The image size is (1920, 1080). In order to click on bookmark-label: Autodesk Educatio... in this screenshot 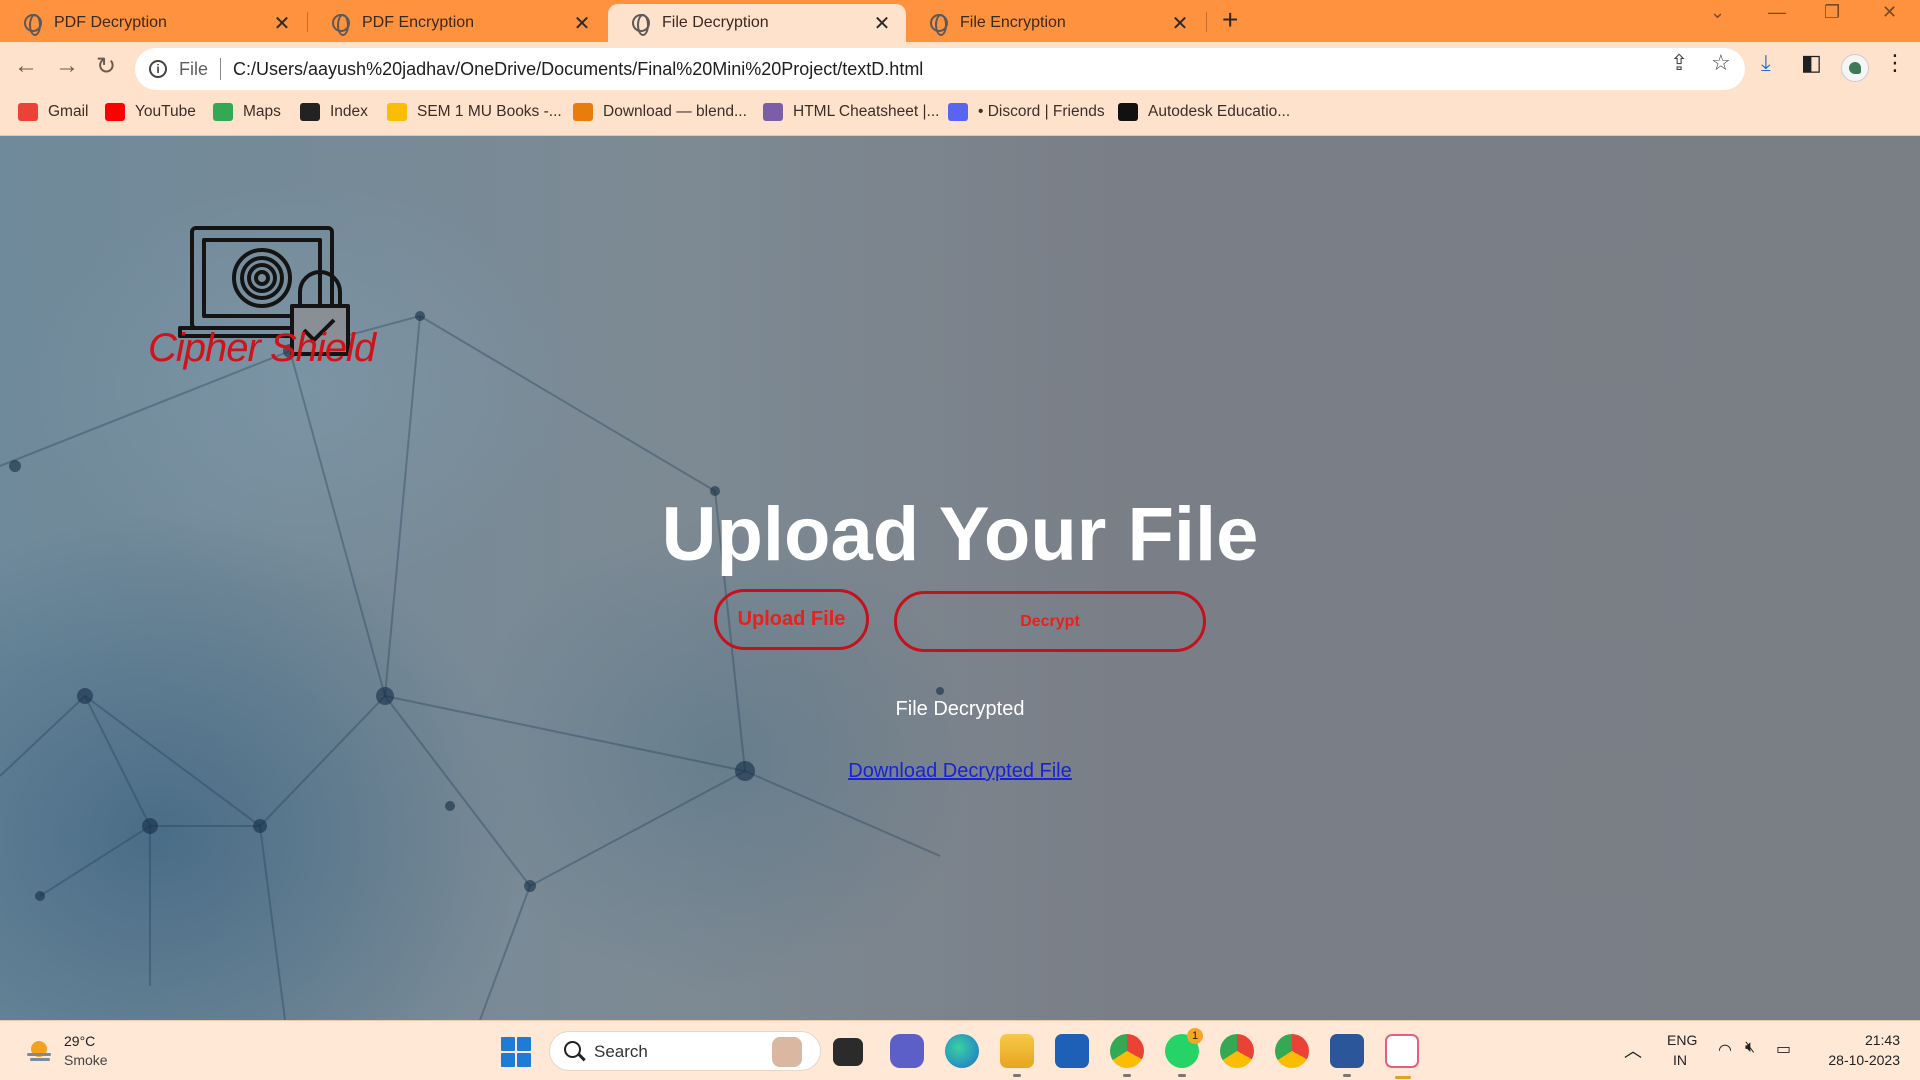, I will do `click(1219, 111)`.